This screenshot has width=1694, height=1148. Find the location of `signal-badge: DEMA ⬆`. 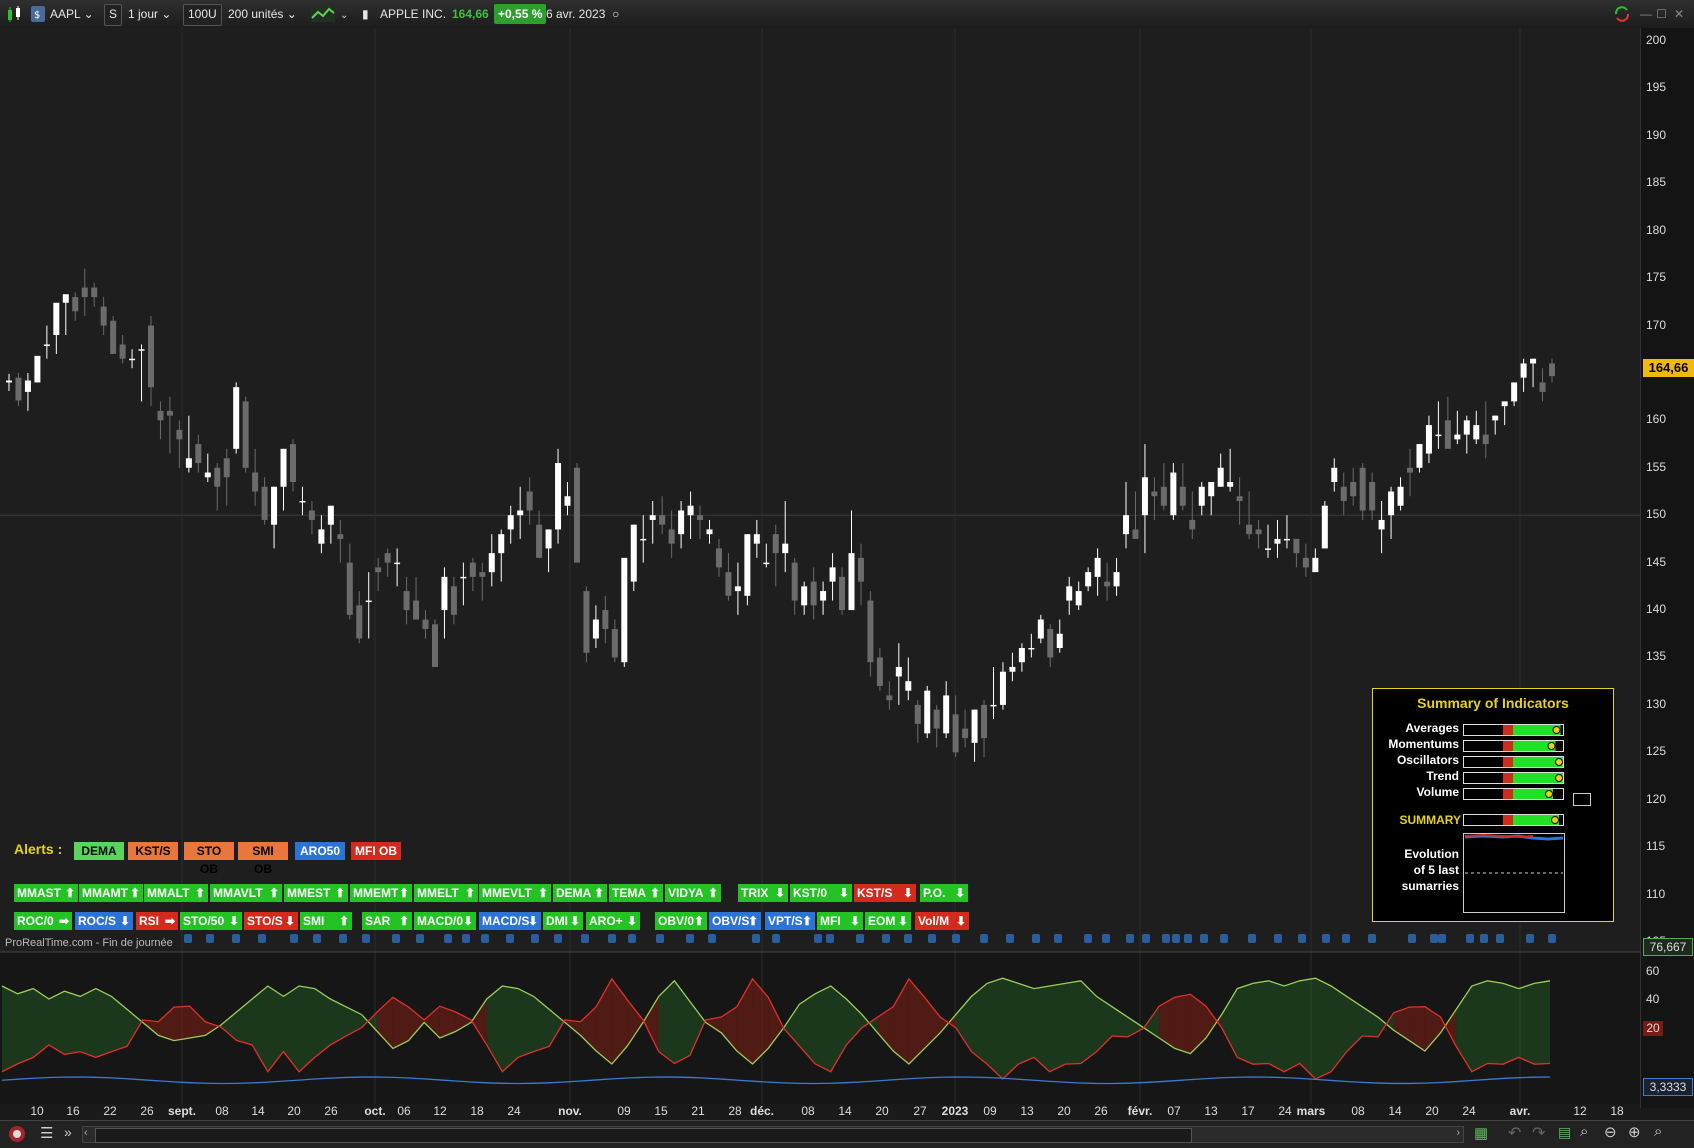

signal-badge: DEMA ⬆ is located at coordinates (580, 893).